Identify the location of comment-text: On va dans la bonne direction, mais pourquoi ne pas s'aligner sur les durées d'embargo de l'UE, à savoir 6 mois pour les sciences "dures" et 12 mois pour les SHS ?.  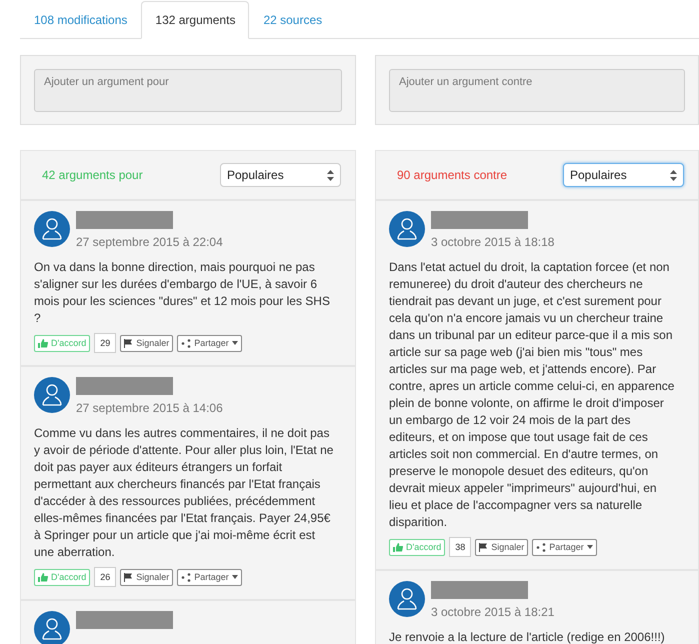
(182, 293).